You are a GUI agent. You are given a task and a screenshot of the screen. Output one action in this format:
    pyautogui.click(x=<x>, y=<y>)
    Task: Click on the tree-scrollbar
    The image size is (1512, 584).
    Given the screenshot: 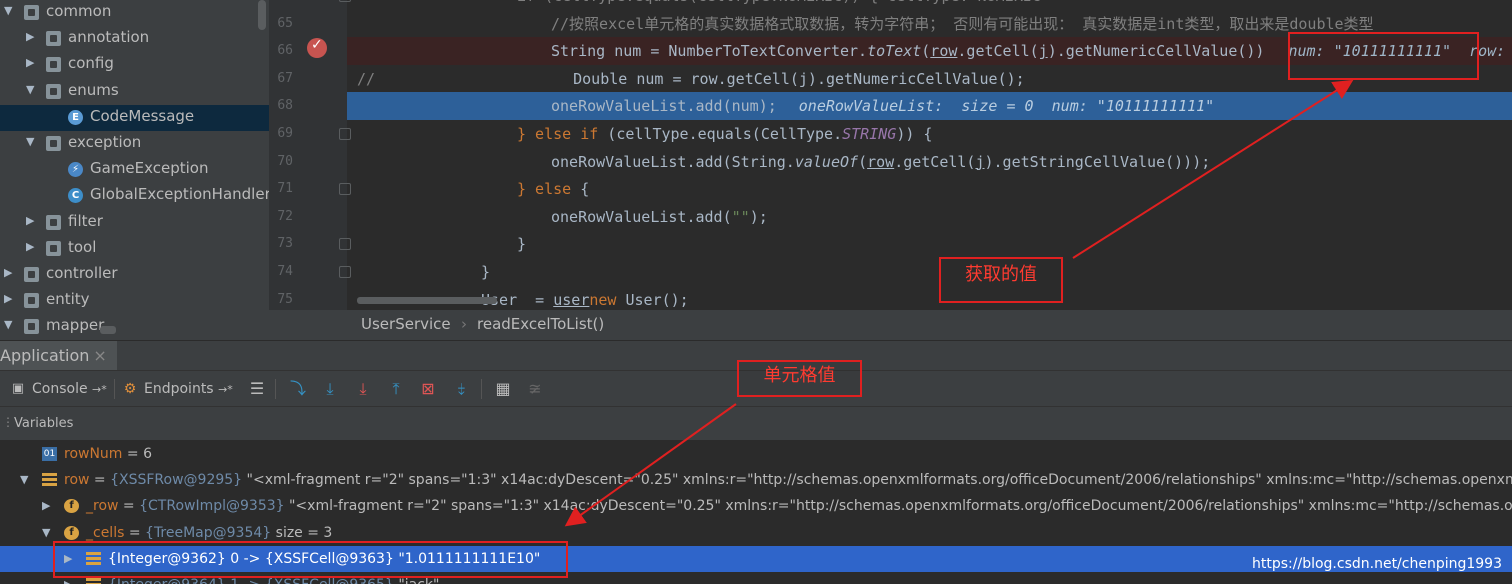 What is the action you would take?
    pyautogui.click(x=262, y=15)
    